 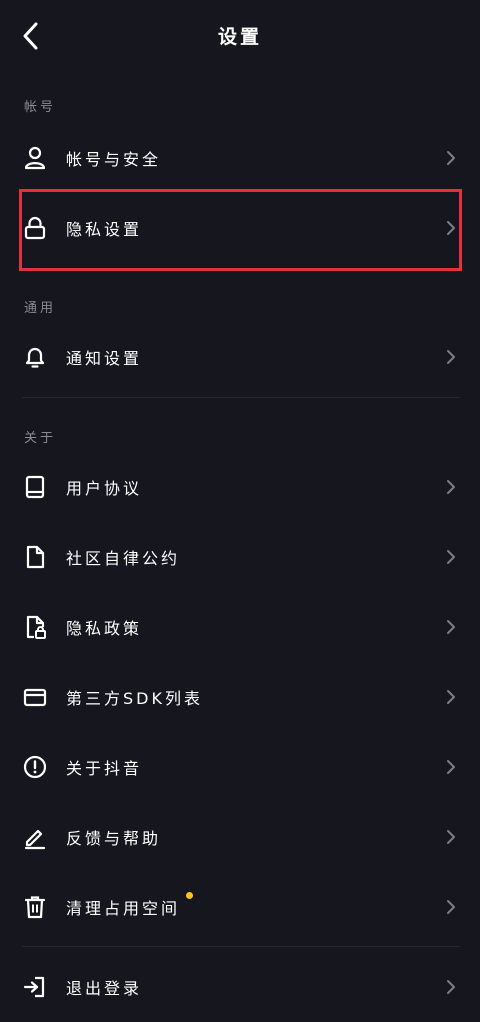 What do you see at coordinates (240, 907) in the screenshot?
I see `row-clear-storage: 清理占用空间` at bounding box center [240, 907].